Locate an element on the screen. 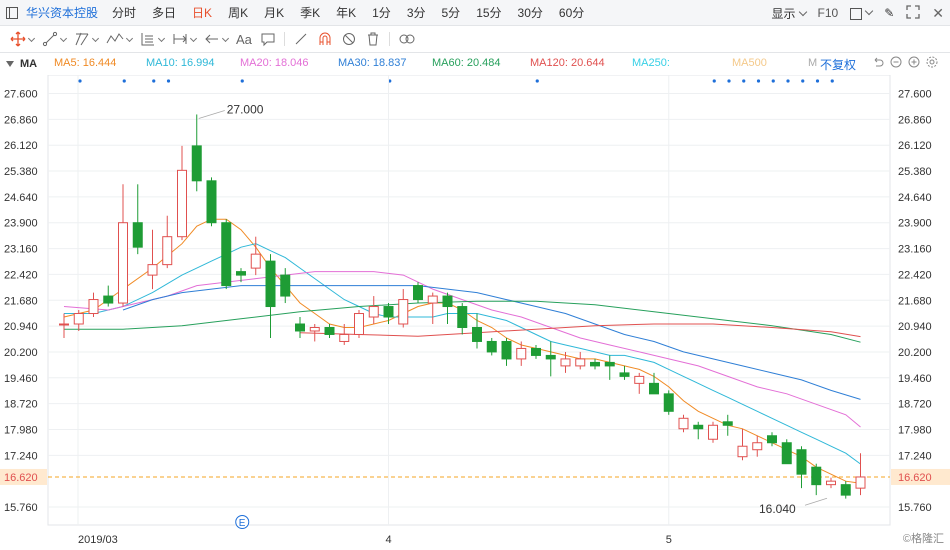  collapse-triangle-icon is located at coordinates (10, 64).